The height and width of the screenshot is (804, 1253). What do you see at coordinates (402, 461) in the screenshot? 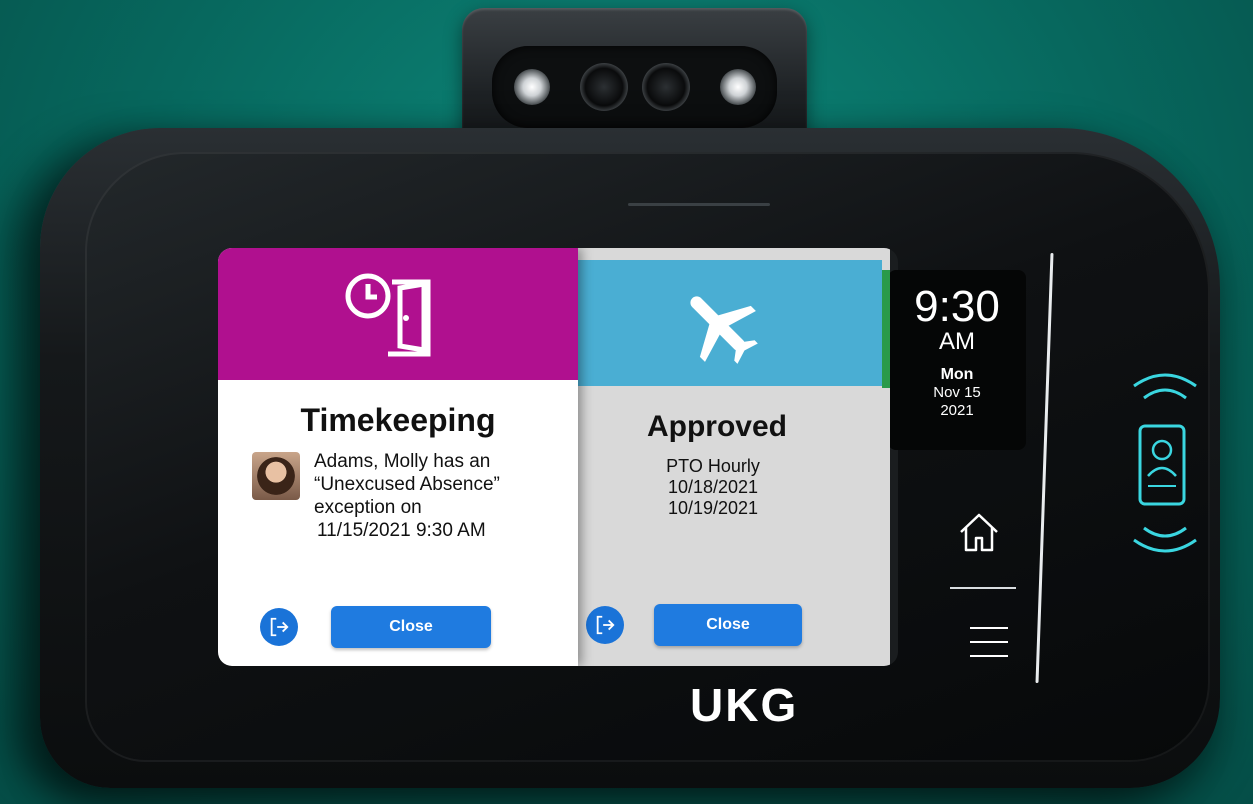
I see `message-line: Adams, Molly has an` at bounding box center [402, 461].